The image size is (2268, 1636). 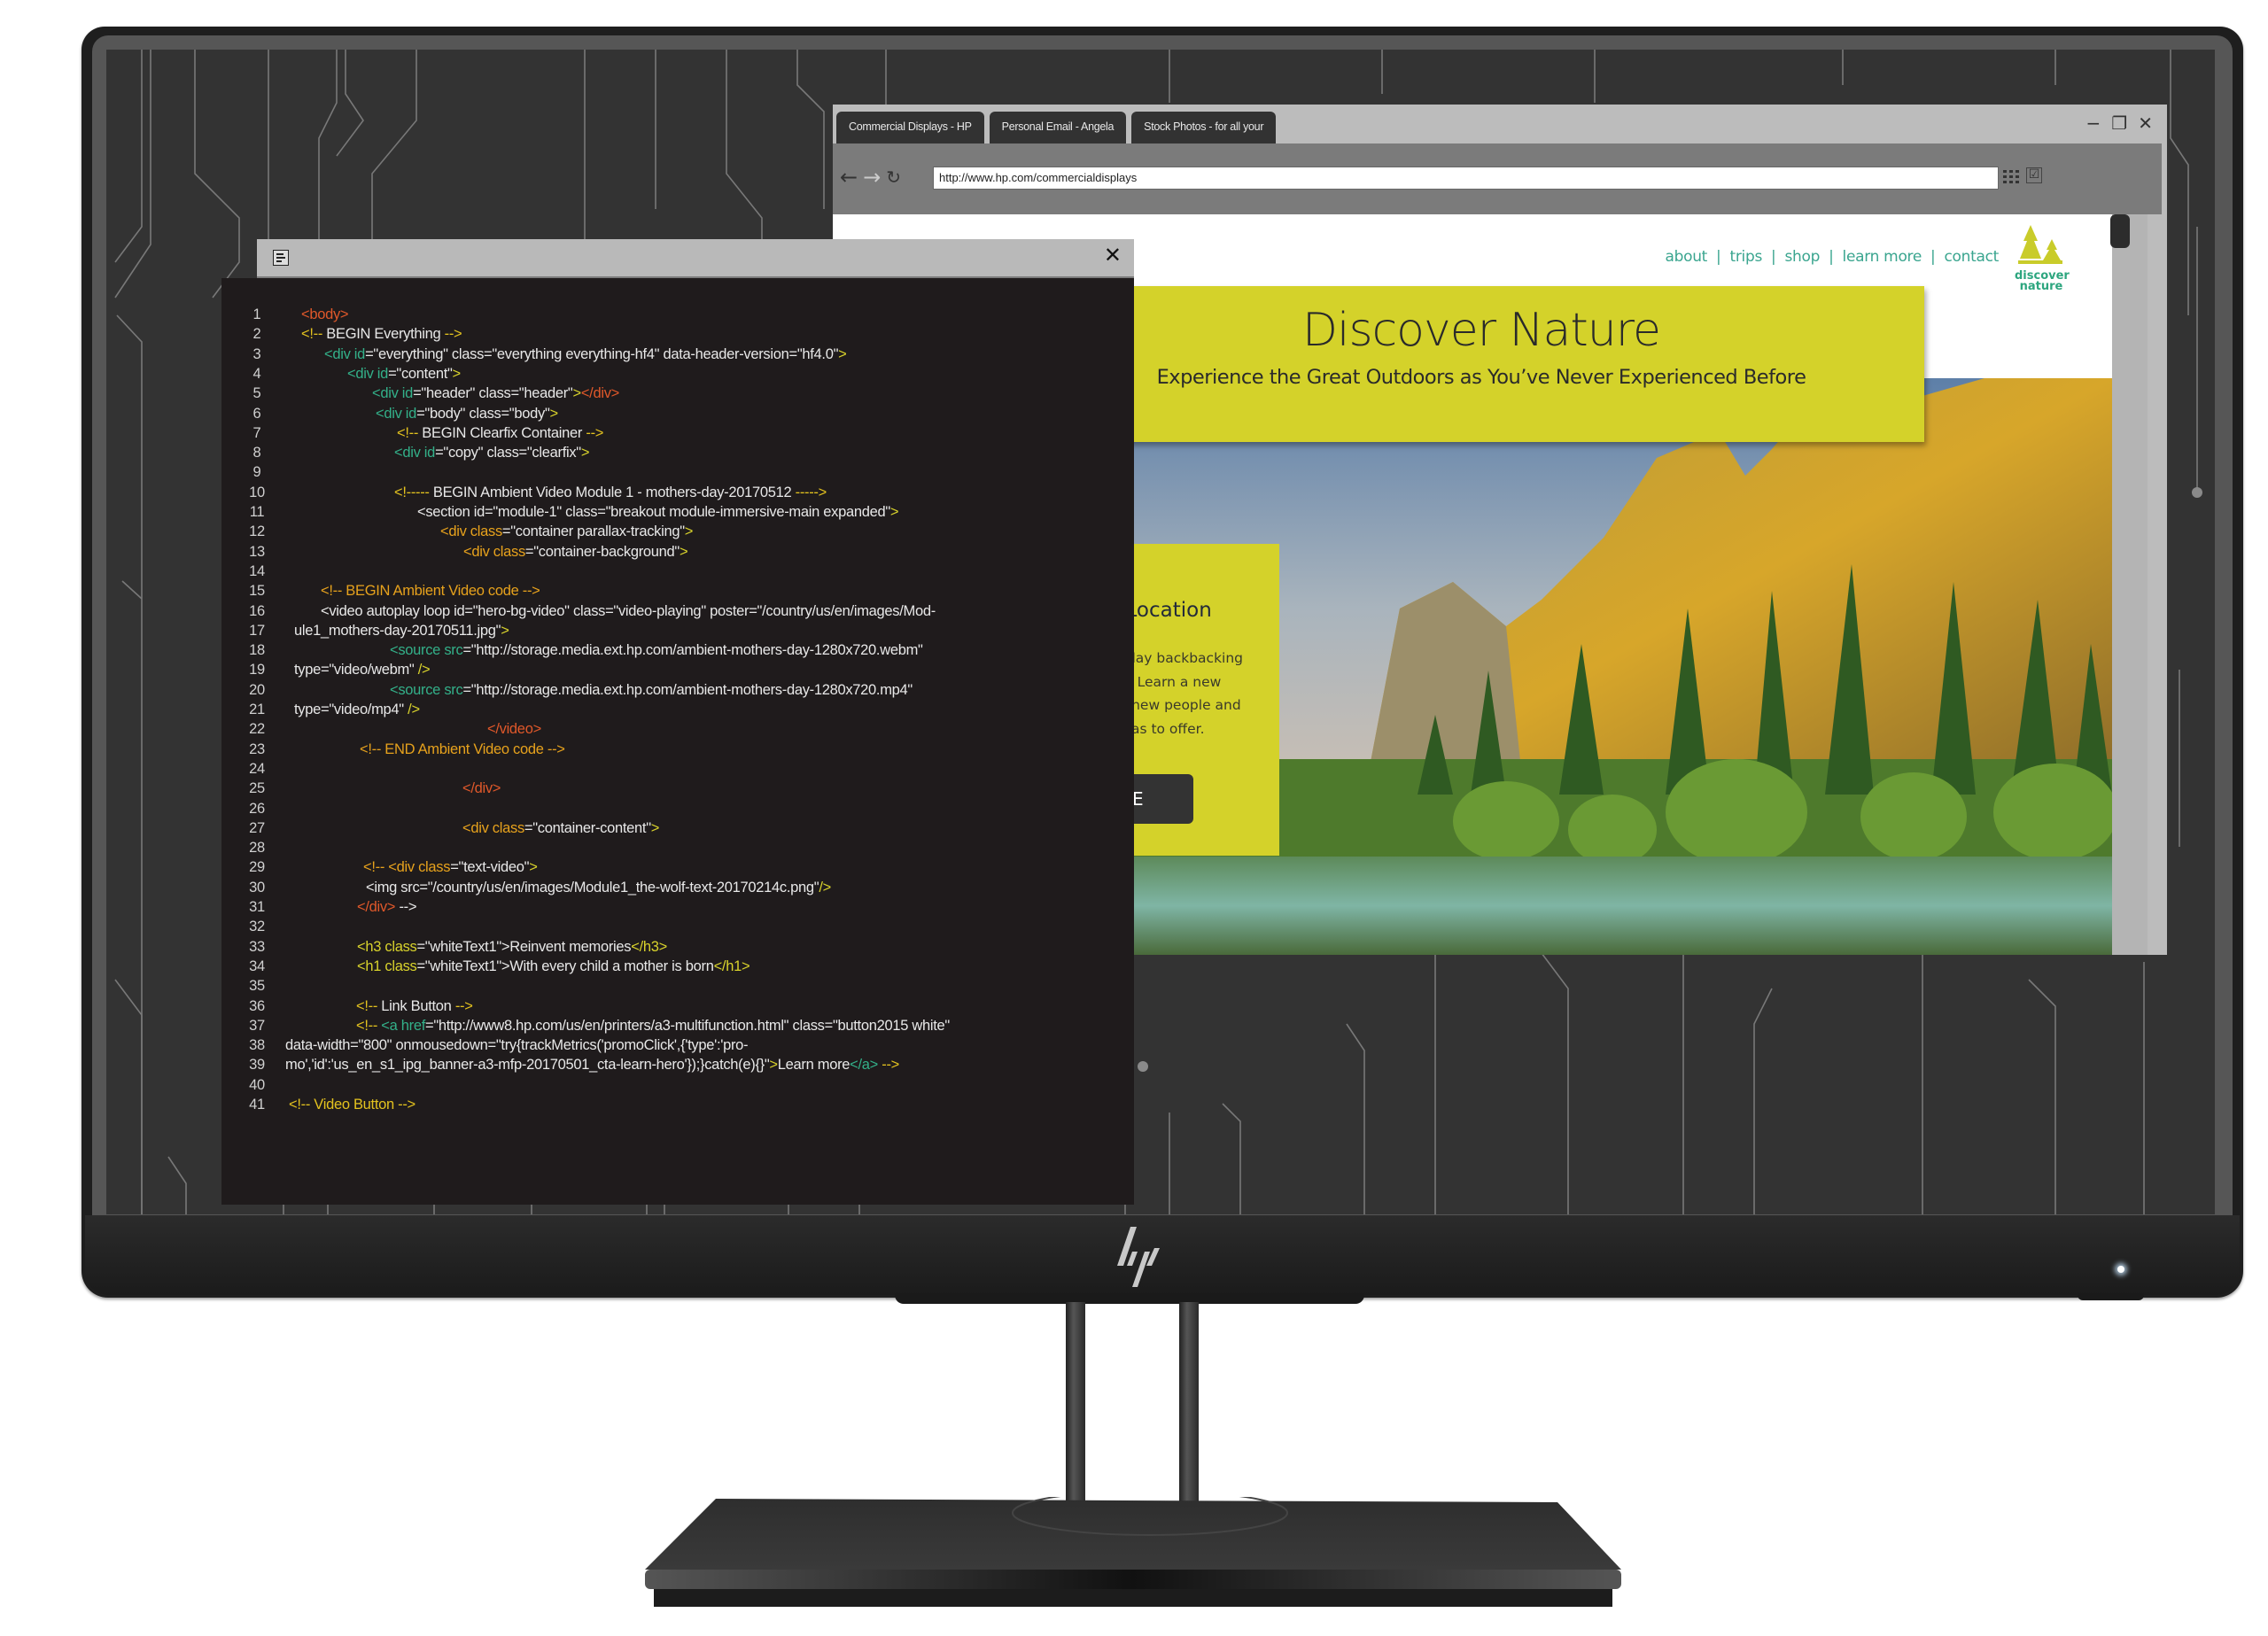 I want to click on code-line: 1 <body>, so click(x=677, y=314).